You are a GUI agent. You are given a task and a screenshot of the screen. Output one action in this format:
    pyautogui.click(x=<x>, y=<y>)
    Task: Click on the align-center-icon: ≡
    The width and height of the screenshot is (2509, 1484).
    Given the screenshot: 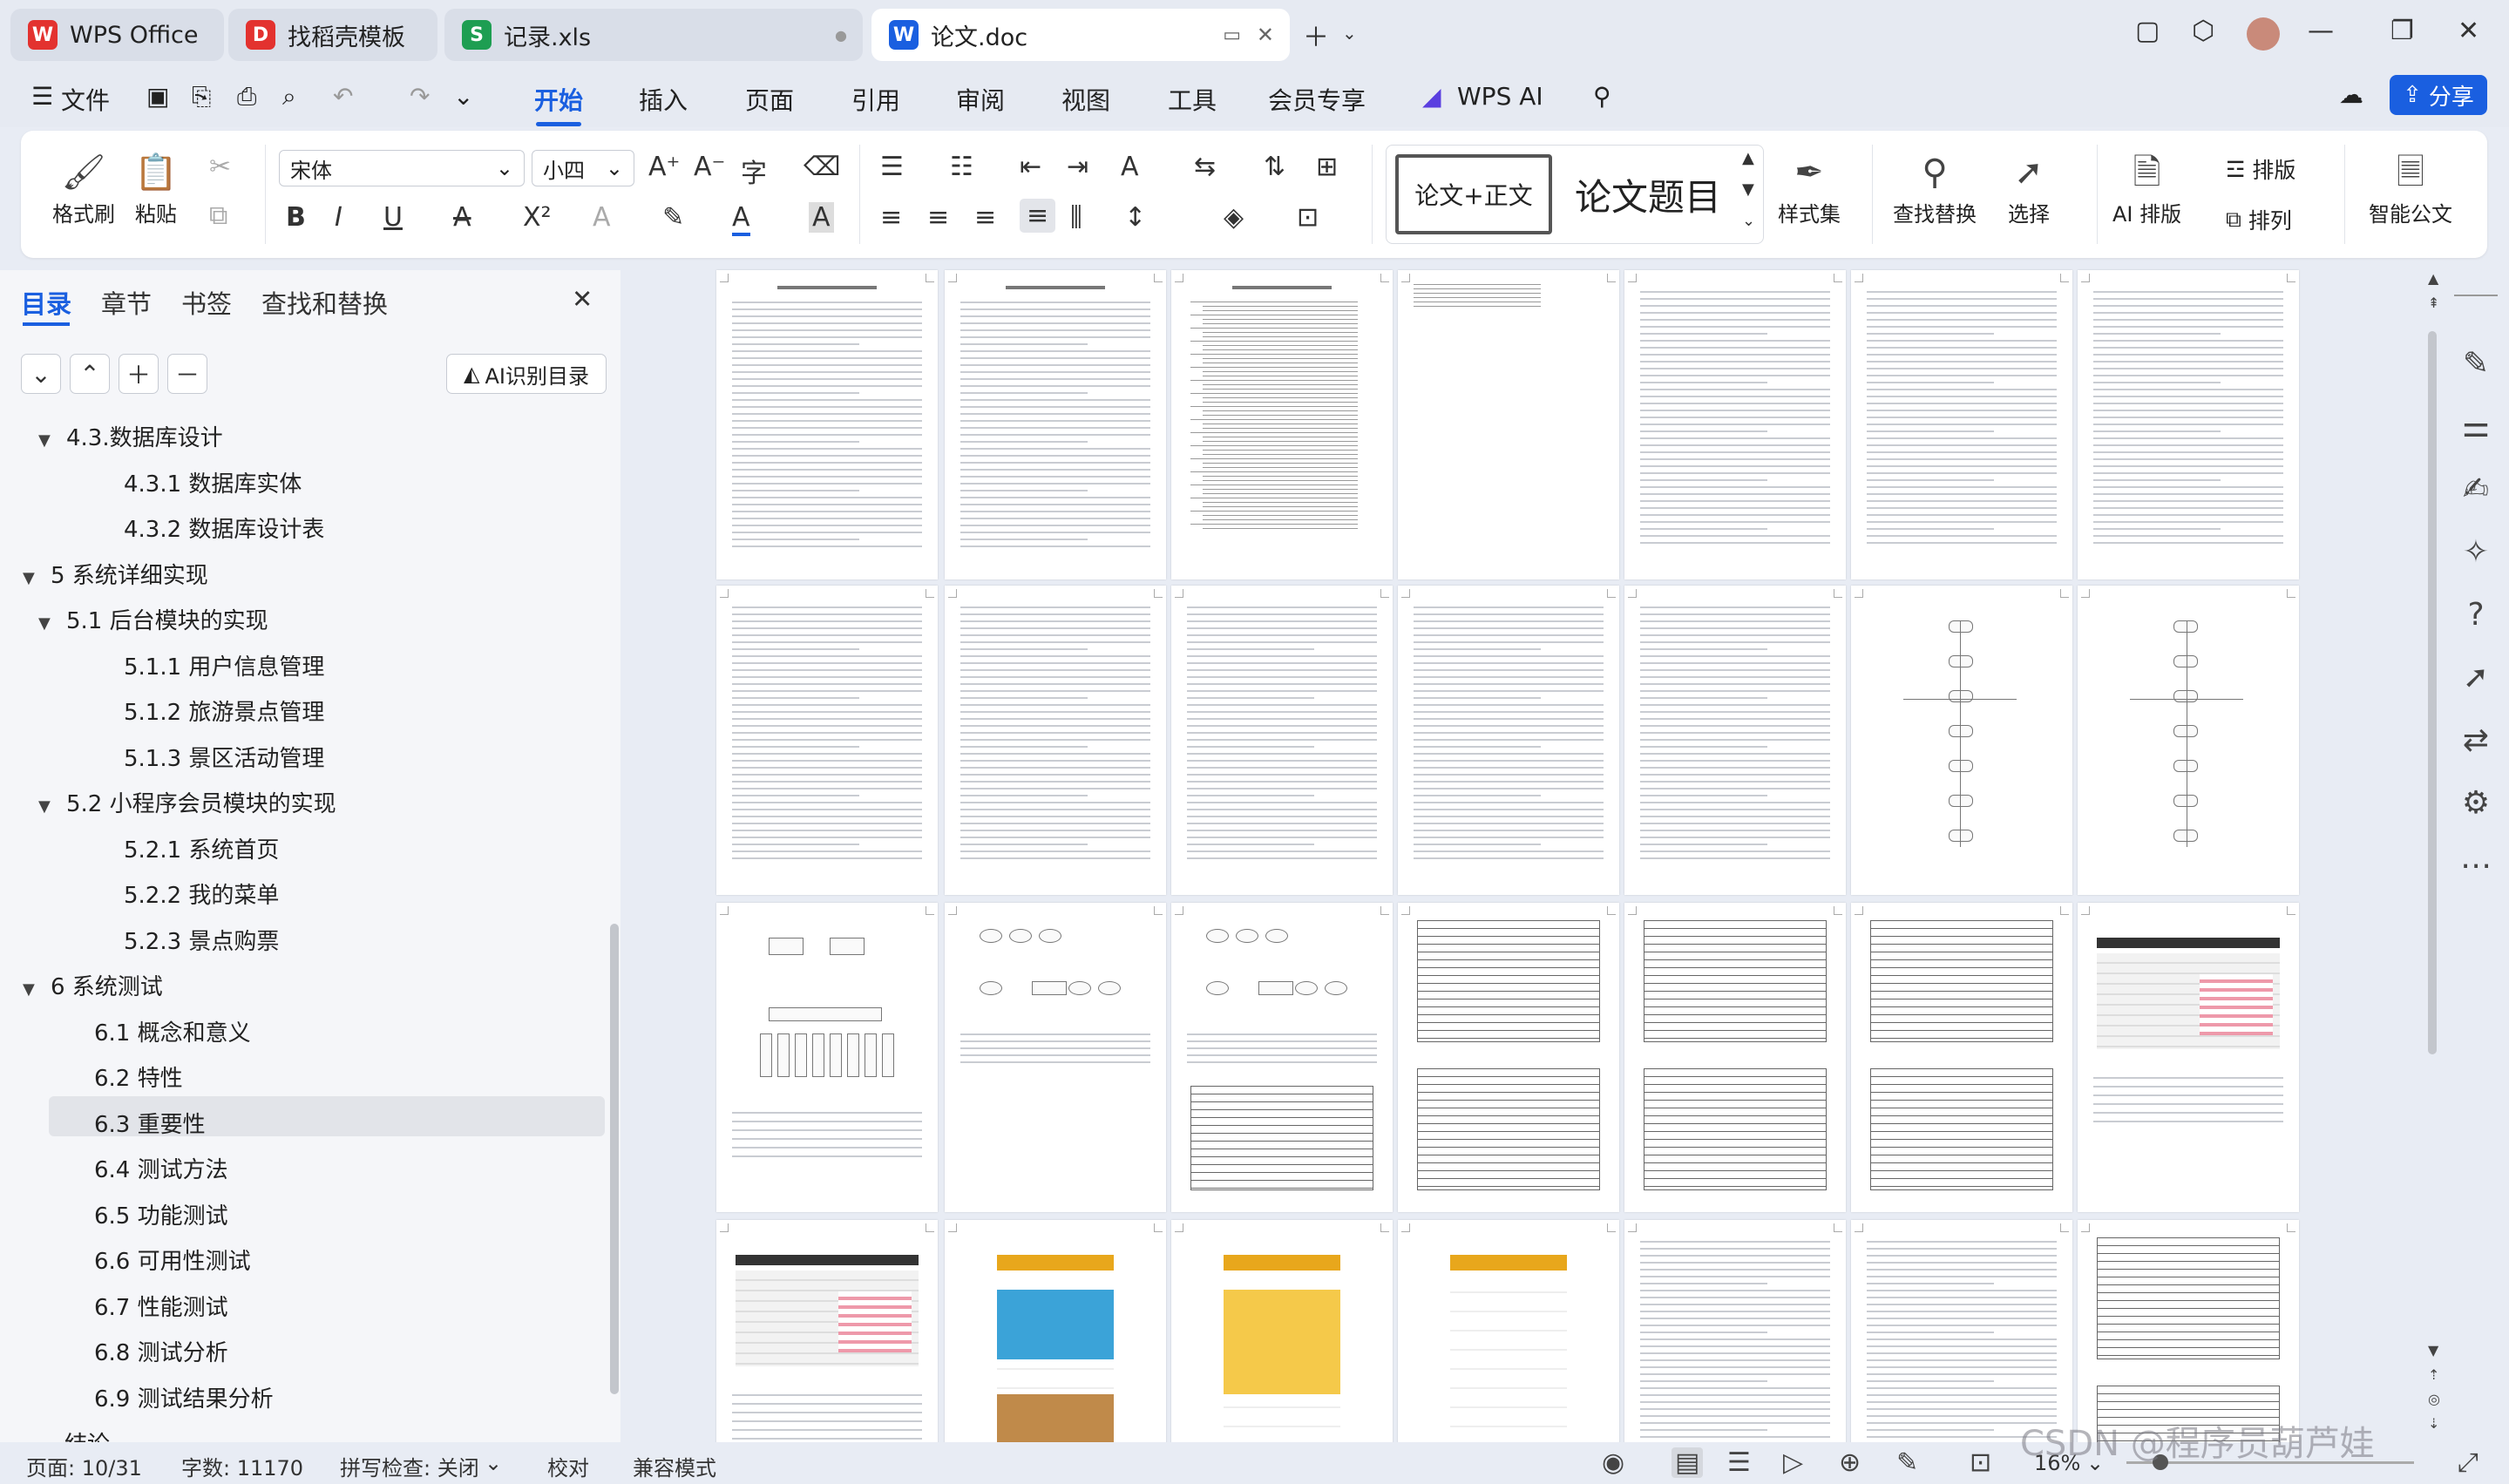 What is the action you would take?
    pyautogui.click(x=938, y=217)
    